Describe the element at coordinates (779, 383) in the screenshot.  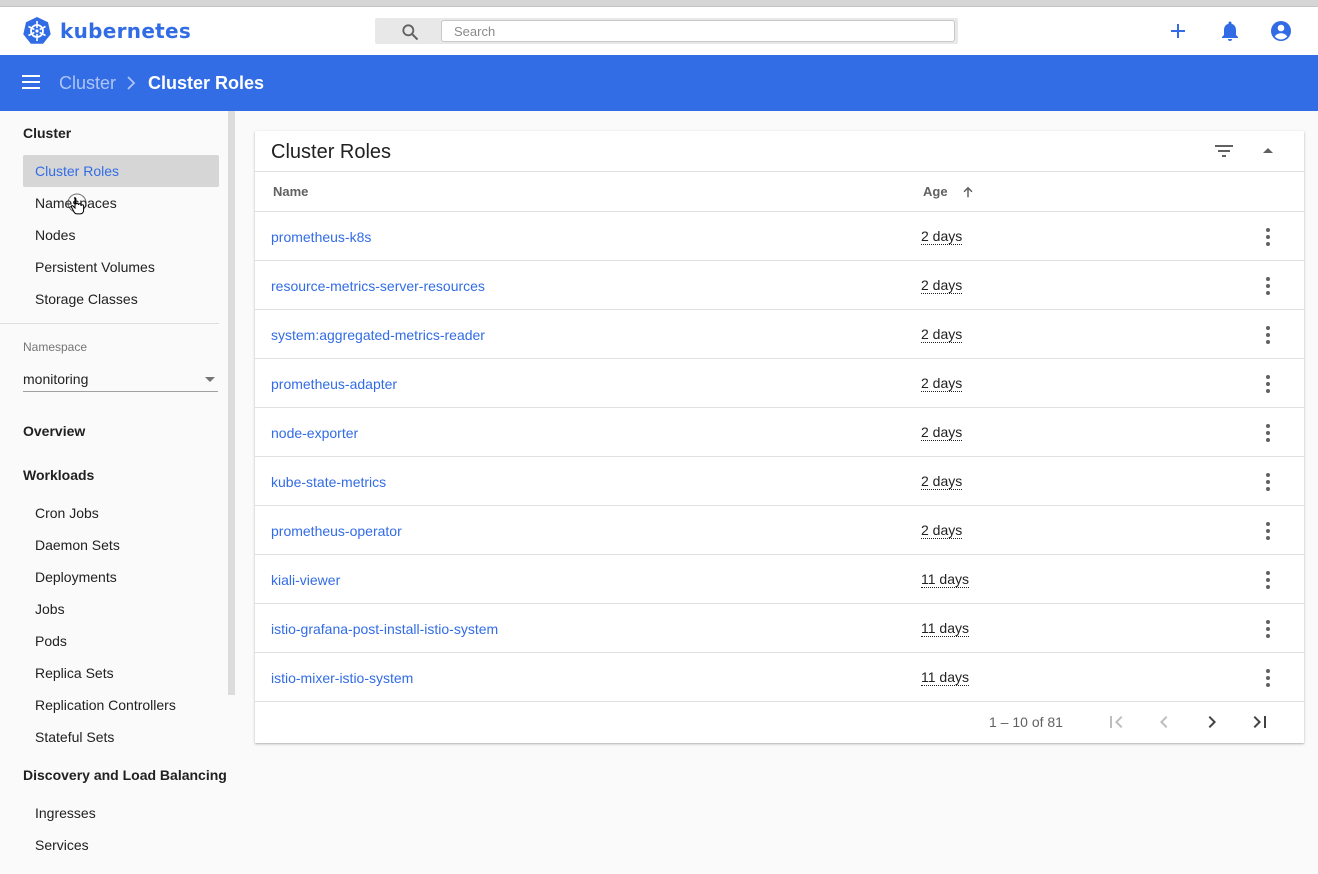
I see `table-row: prometheus-adapter 2 days` at that location.